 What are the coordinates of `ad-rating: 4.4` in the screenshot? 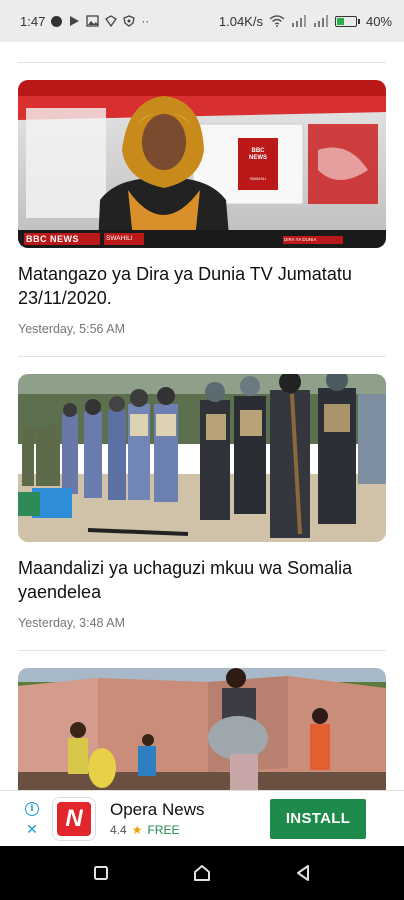 It's located at (118, 830).